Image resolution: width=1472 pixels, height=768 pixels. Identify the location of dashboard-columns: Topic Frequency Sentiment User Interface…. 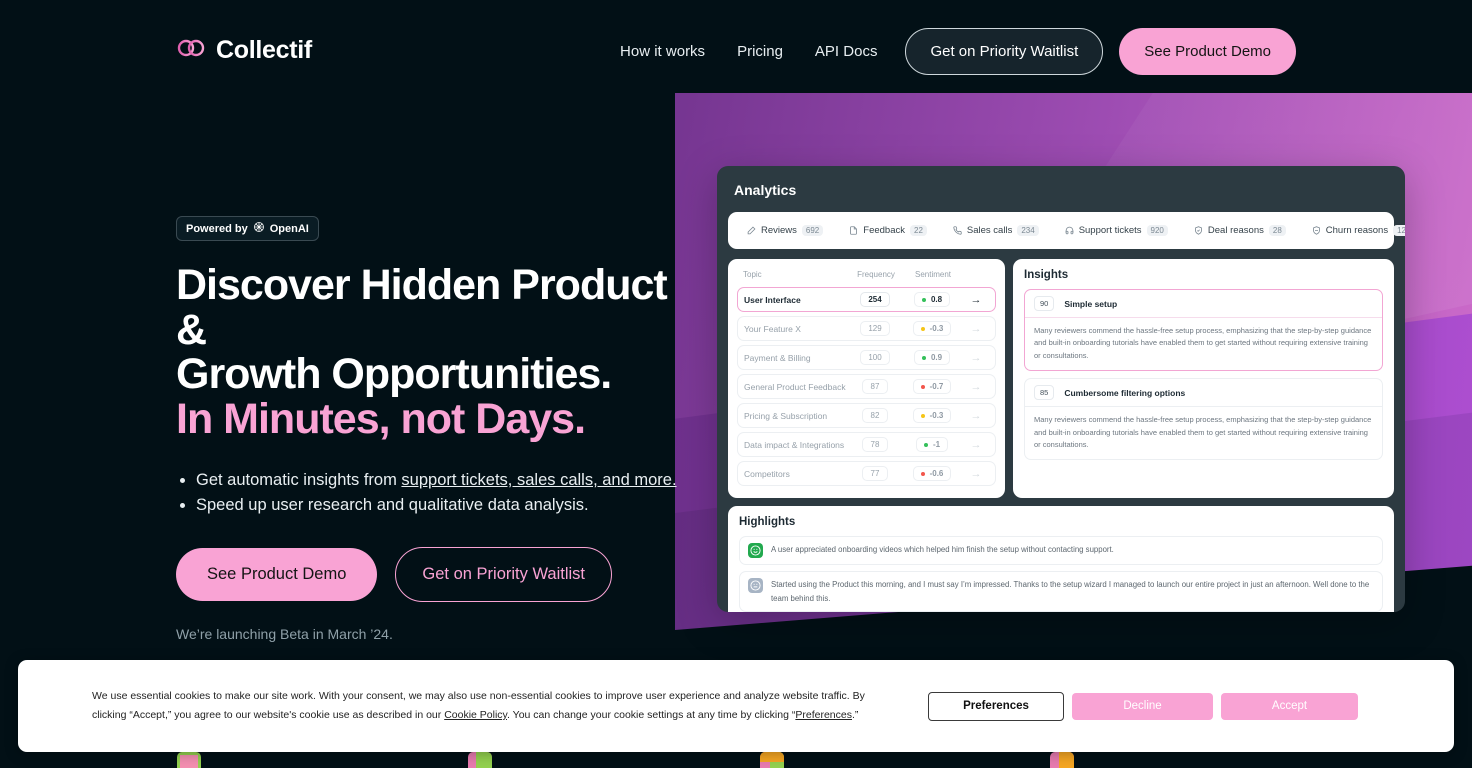
(1061, 378).